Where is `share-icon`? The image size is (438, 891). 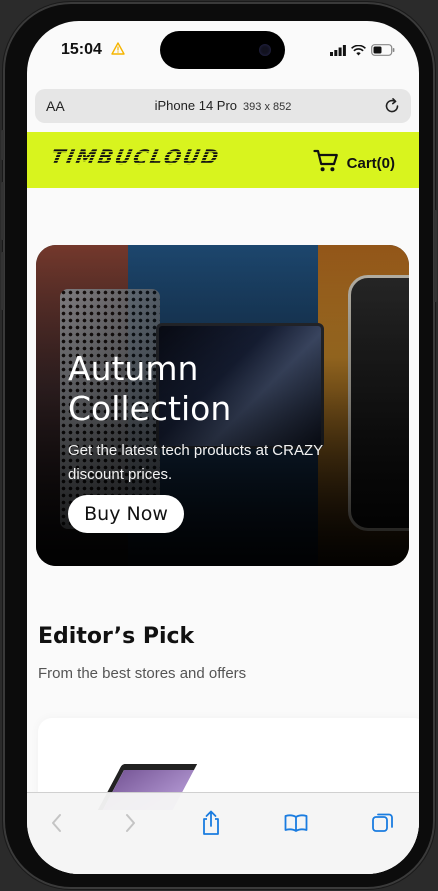
share-icon is located at coordinates (211, 823).